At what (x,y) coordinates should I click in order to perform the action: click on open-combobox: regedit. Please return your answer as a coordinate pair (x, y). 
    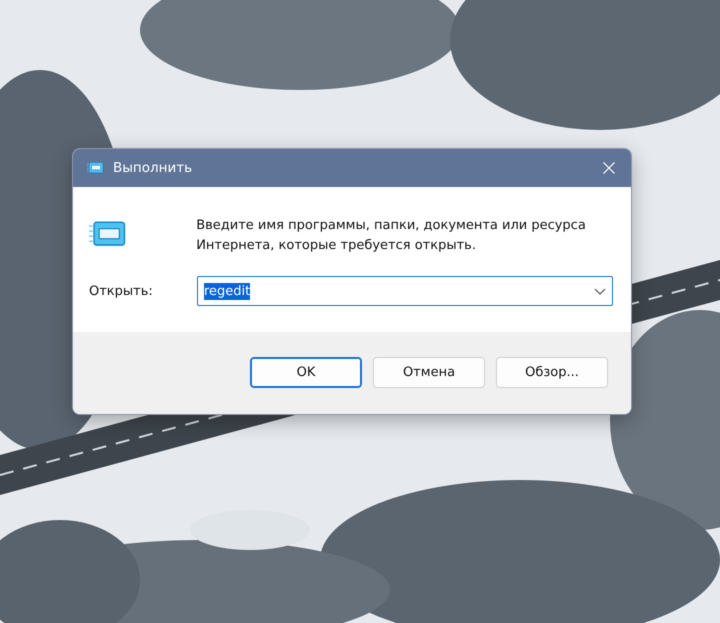
    Looking at the image, I should click on (405, 291).